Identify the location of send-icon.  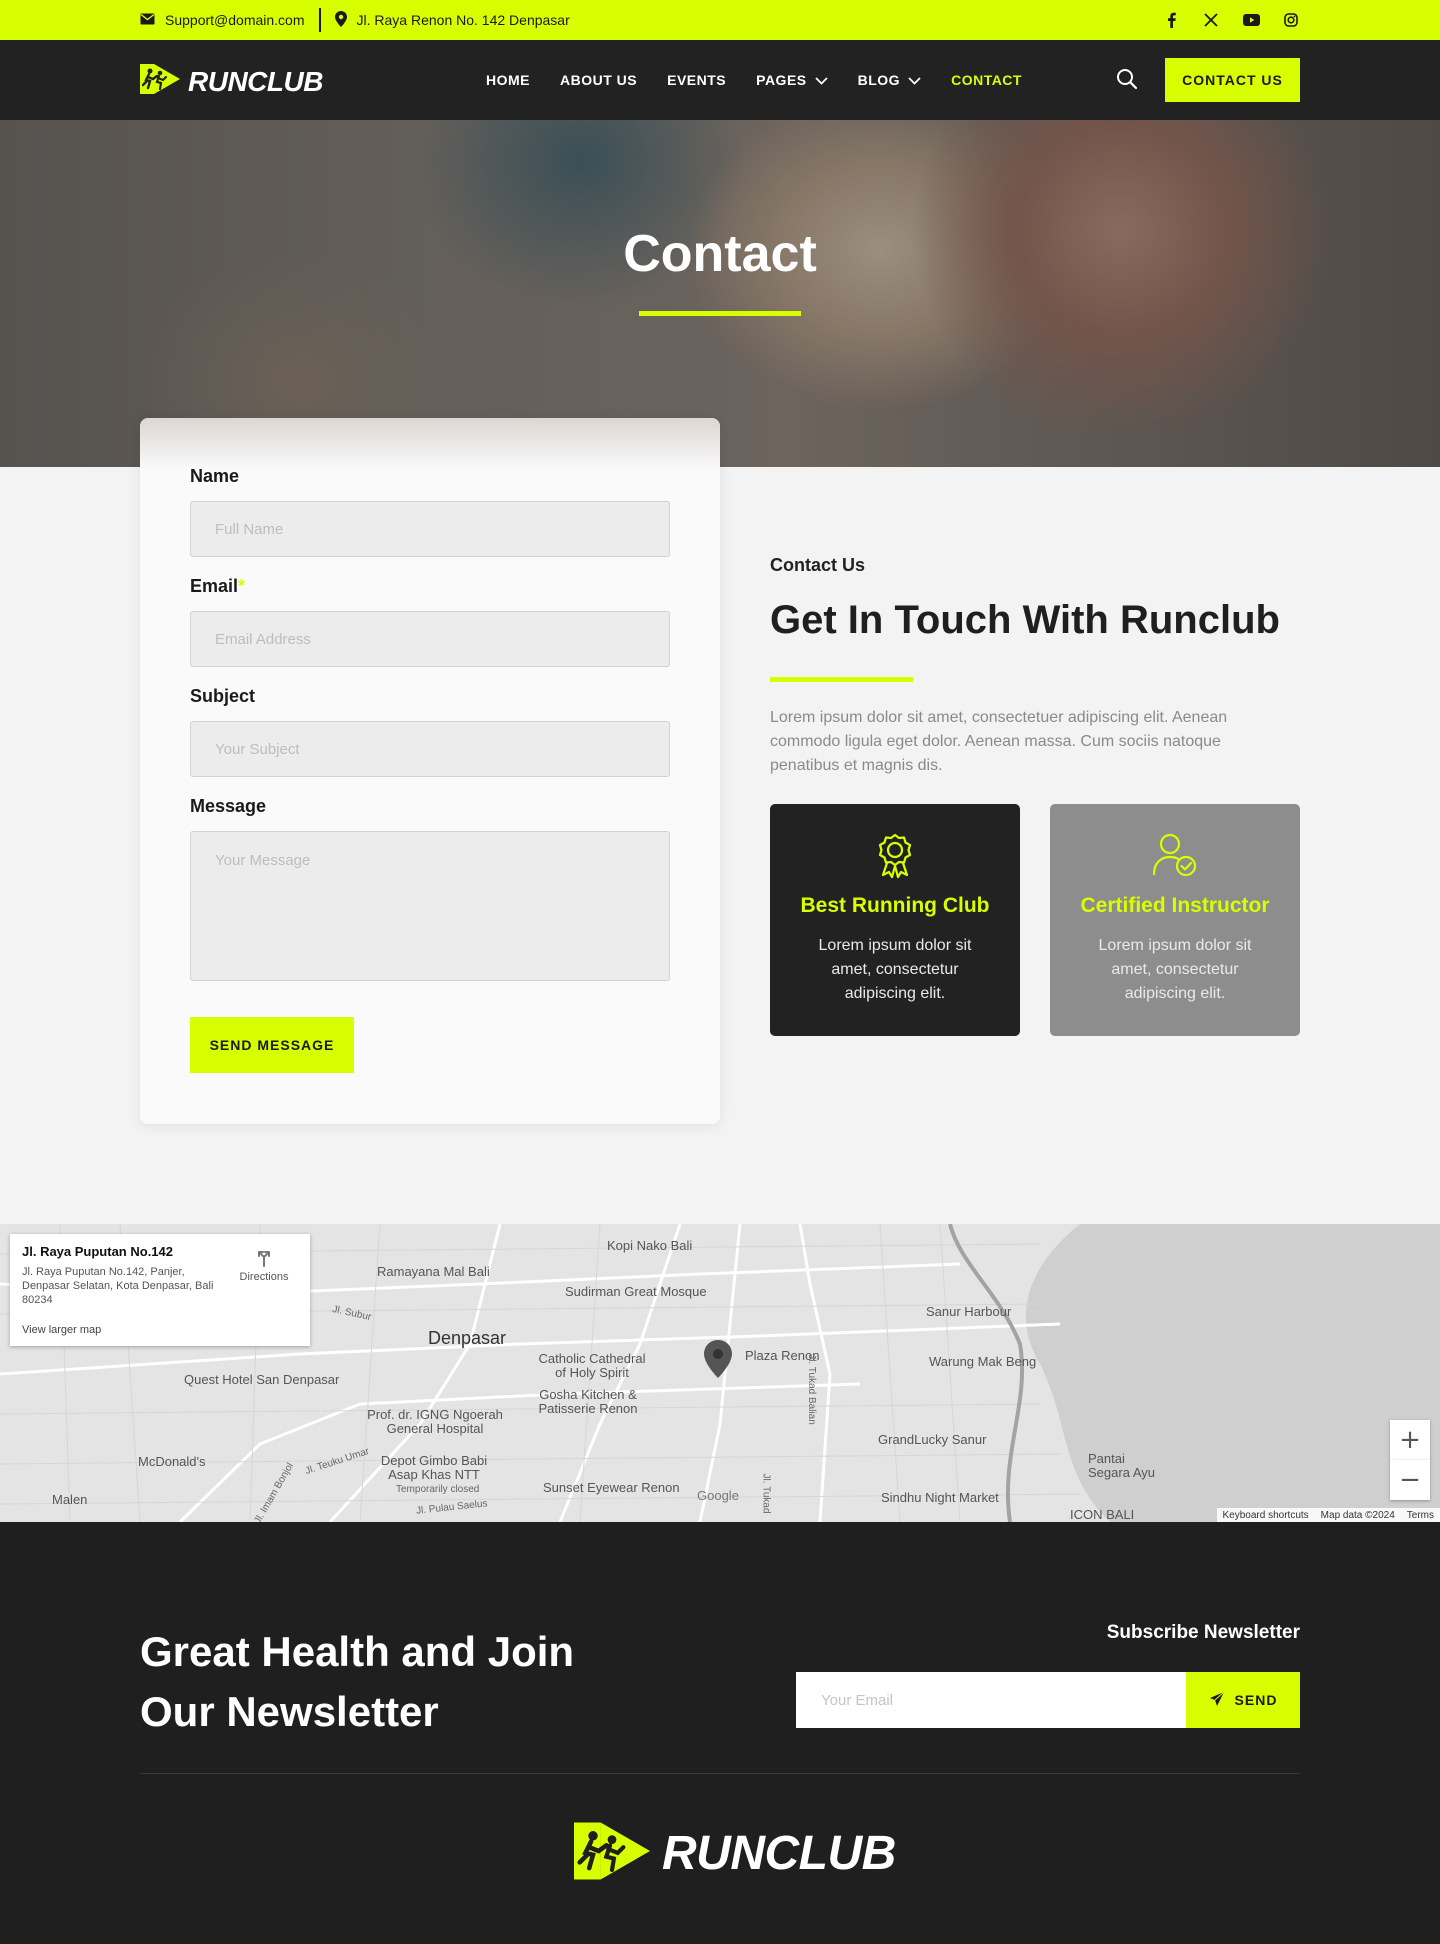
(1217, 1700).